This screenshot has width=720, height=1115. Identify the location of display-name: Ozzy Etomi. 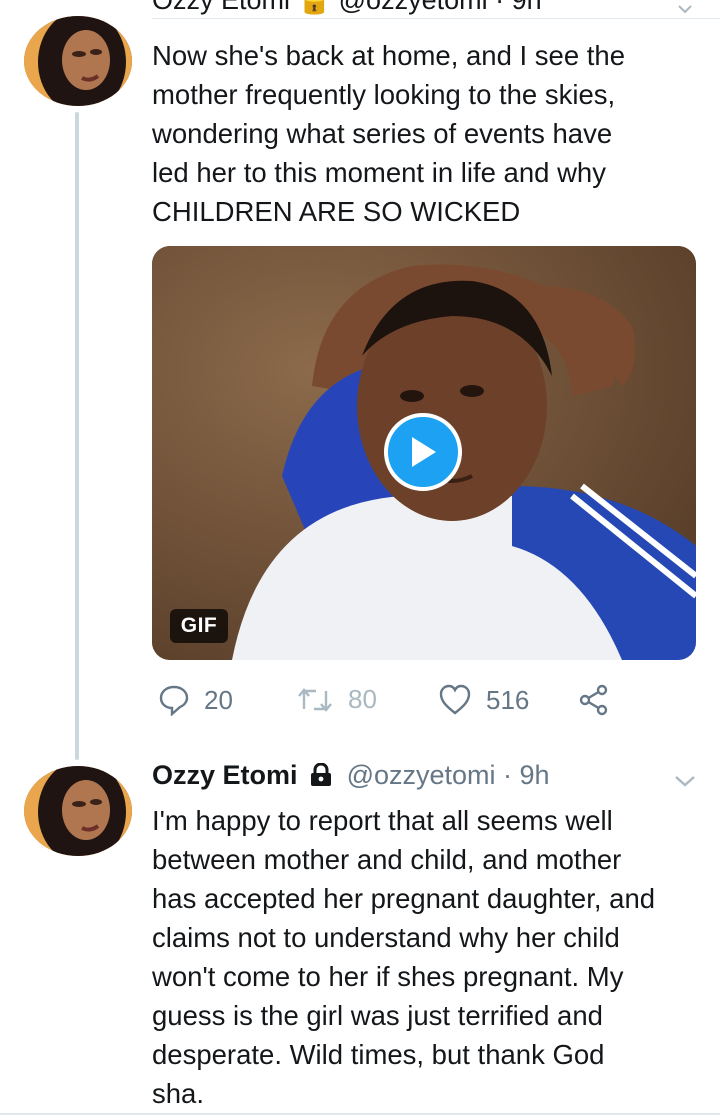
(225, 775).